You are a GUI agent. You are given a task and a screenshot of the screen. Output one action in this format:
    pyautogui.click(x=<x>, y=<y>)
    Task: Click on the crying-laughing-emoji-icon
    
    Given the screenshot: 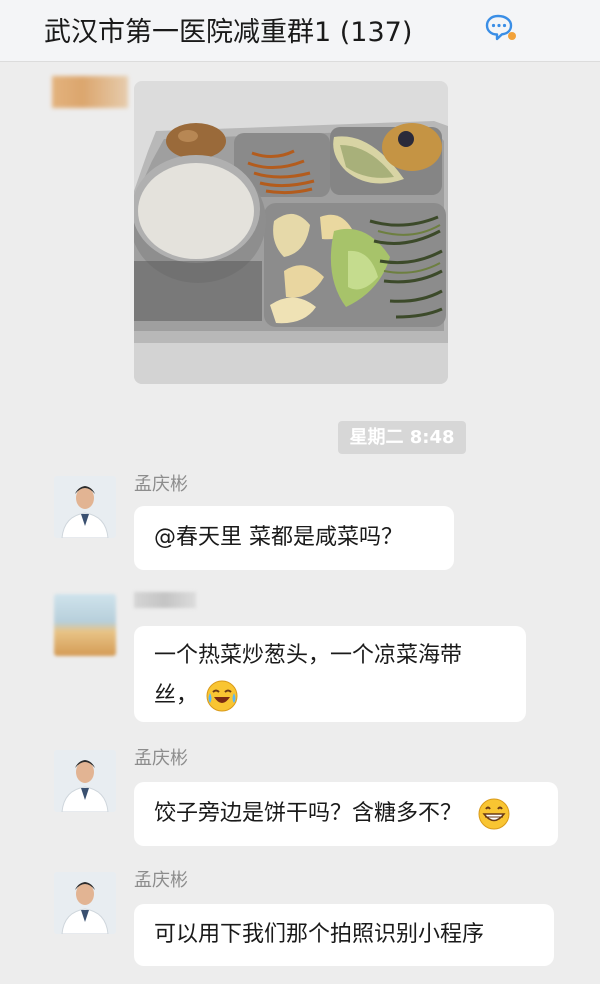 What is the action you would take?
    pyautogui.click(x=222, y=696)
    